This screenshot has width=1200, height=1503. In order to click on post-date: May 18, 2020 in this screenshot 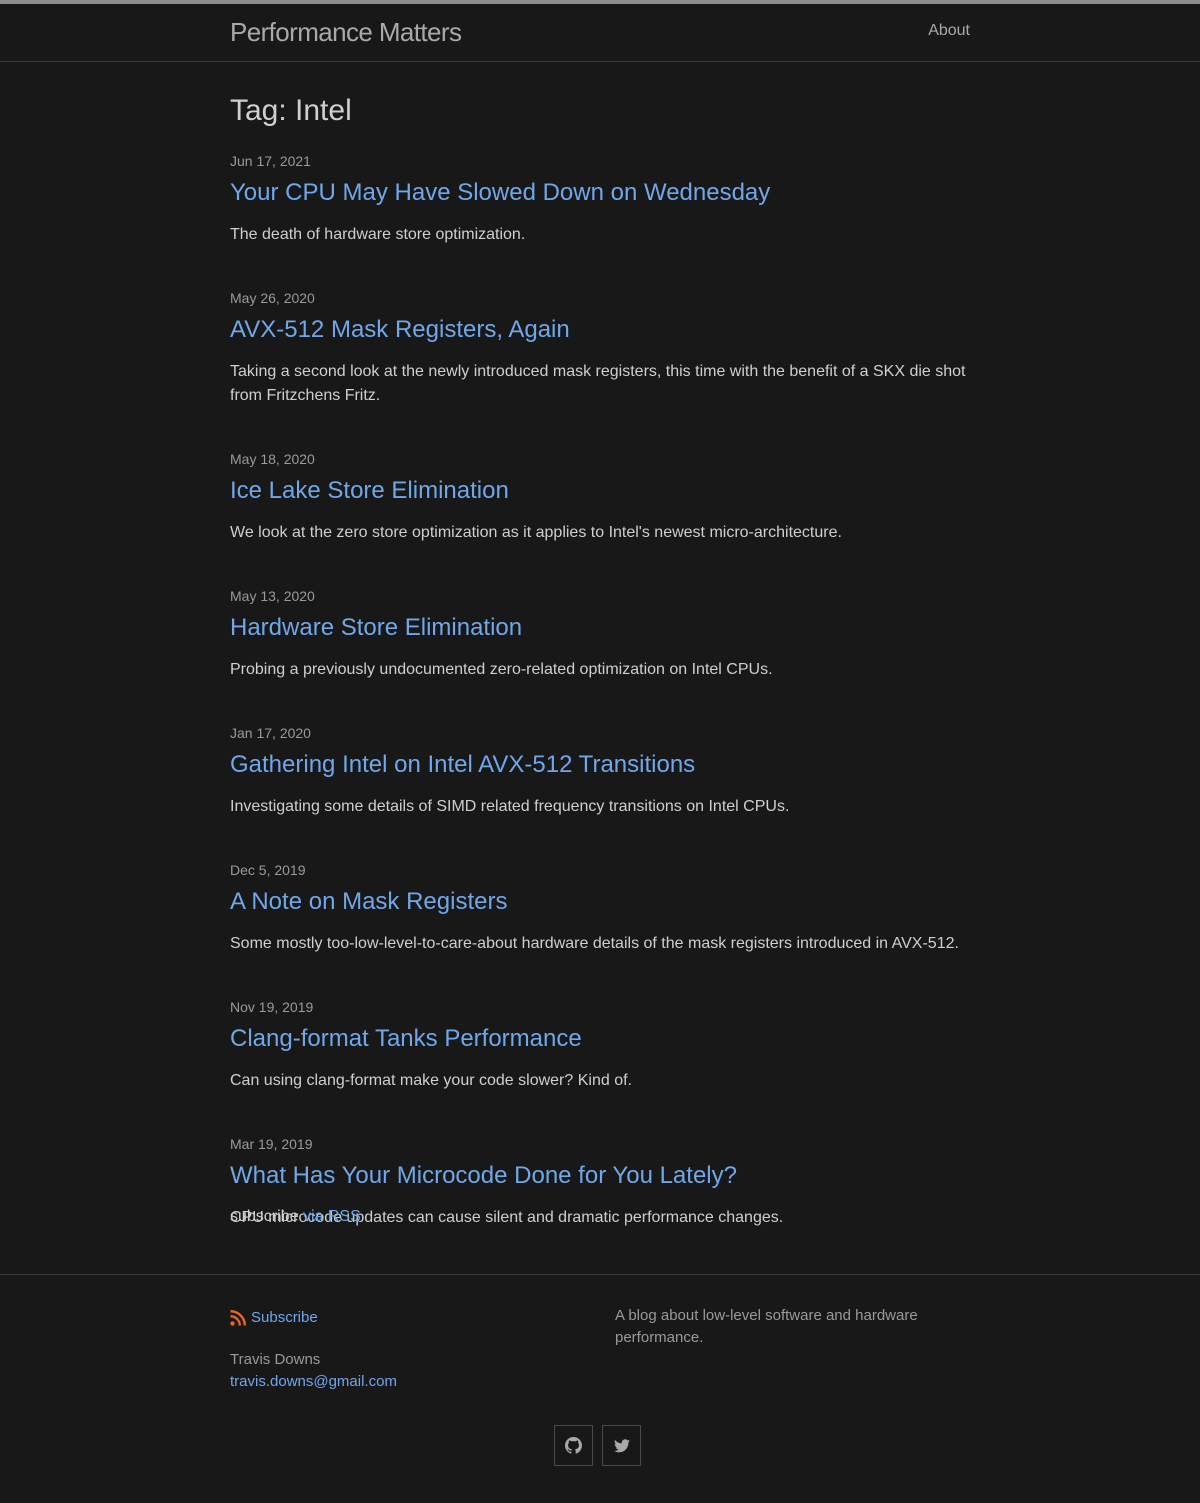, I will do `click(272, 459)`.